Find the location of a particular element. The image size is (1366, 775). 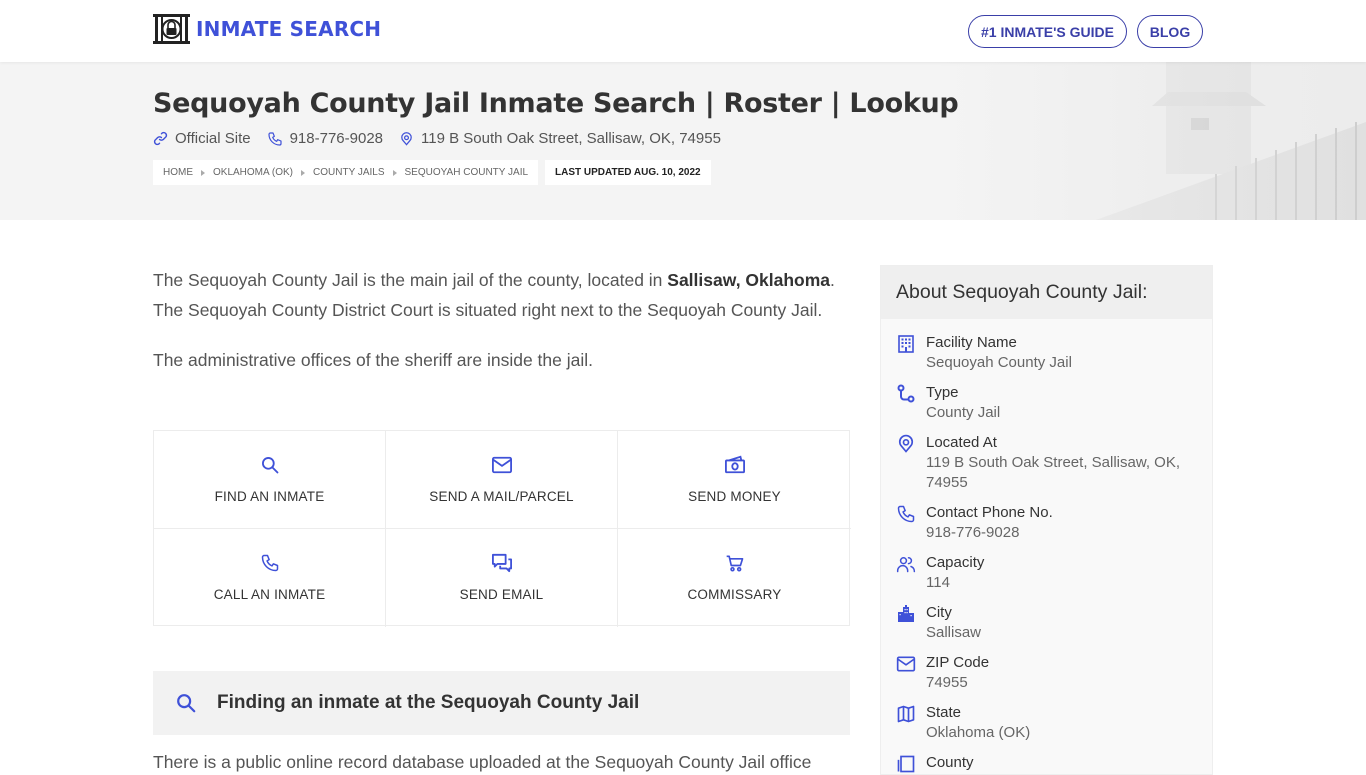

action-label: CALL AN INMATE is located at coordinates (269, 594).